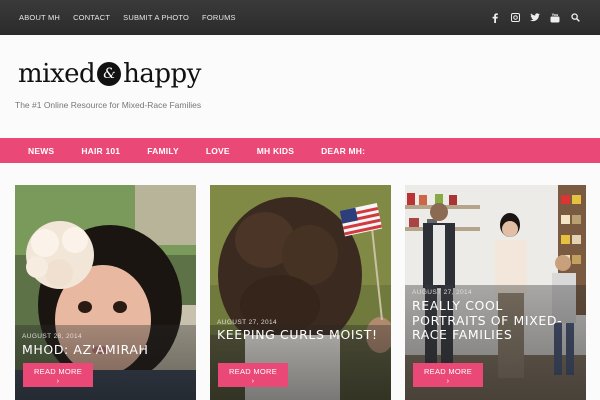 The image size is (600, 400). I want to click on social-links: You, so click(535, 17).